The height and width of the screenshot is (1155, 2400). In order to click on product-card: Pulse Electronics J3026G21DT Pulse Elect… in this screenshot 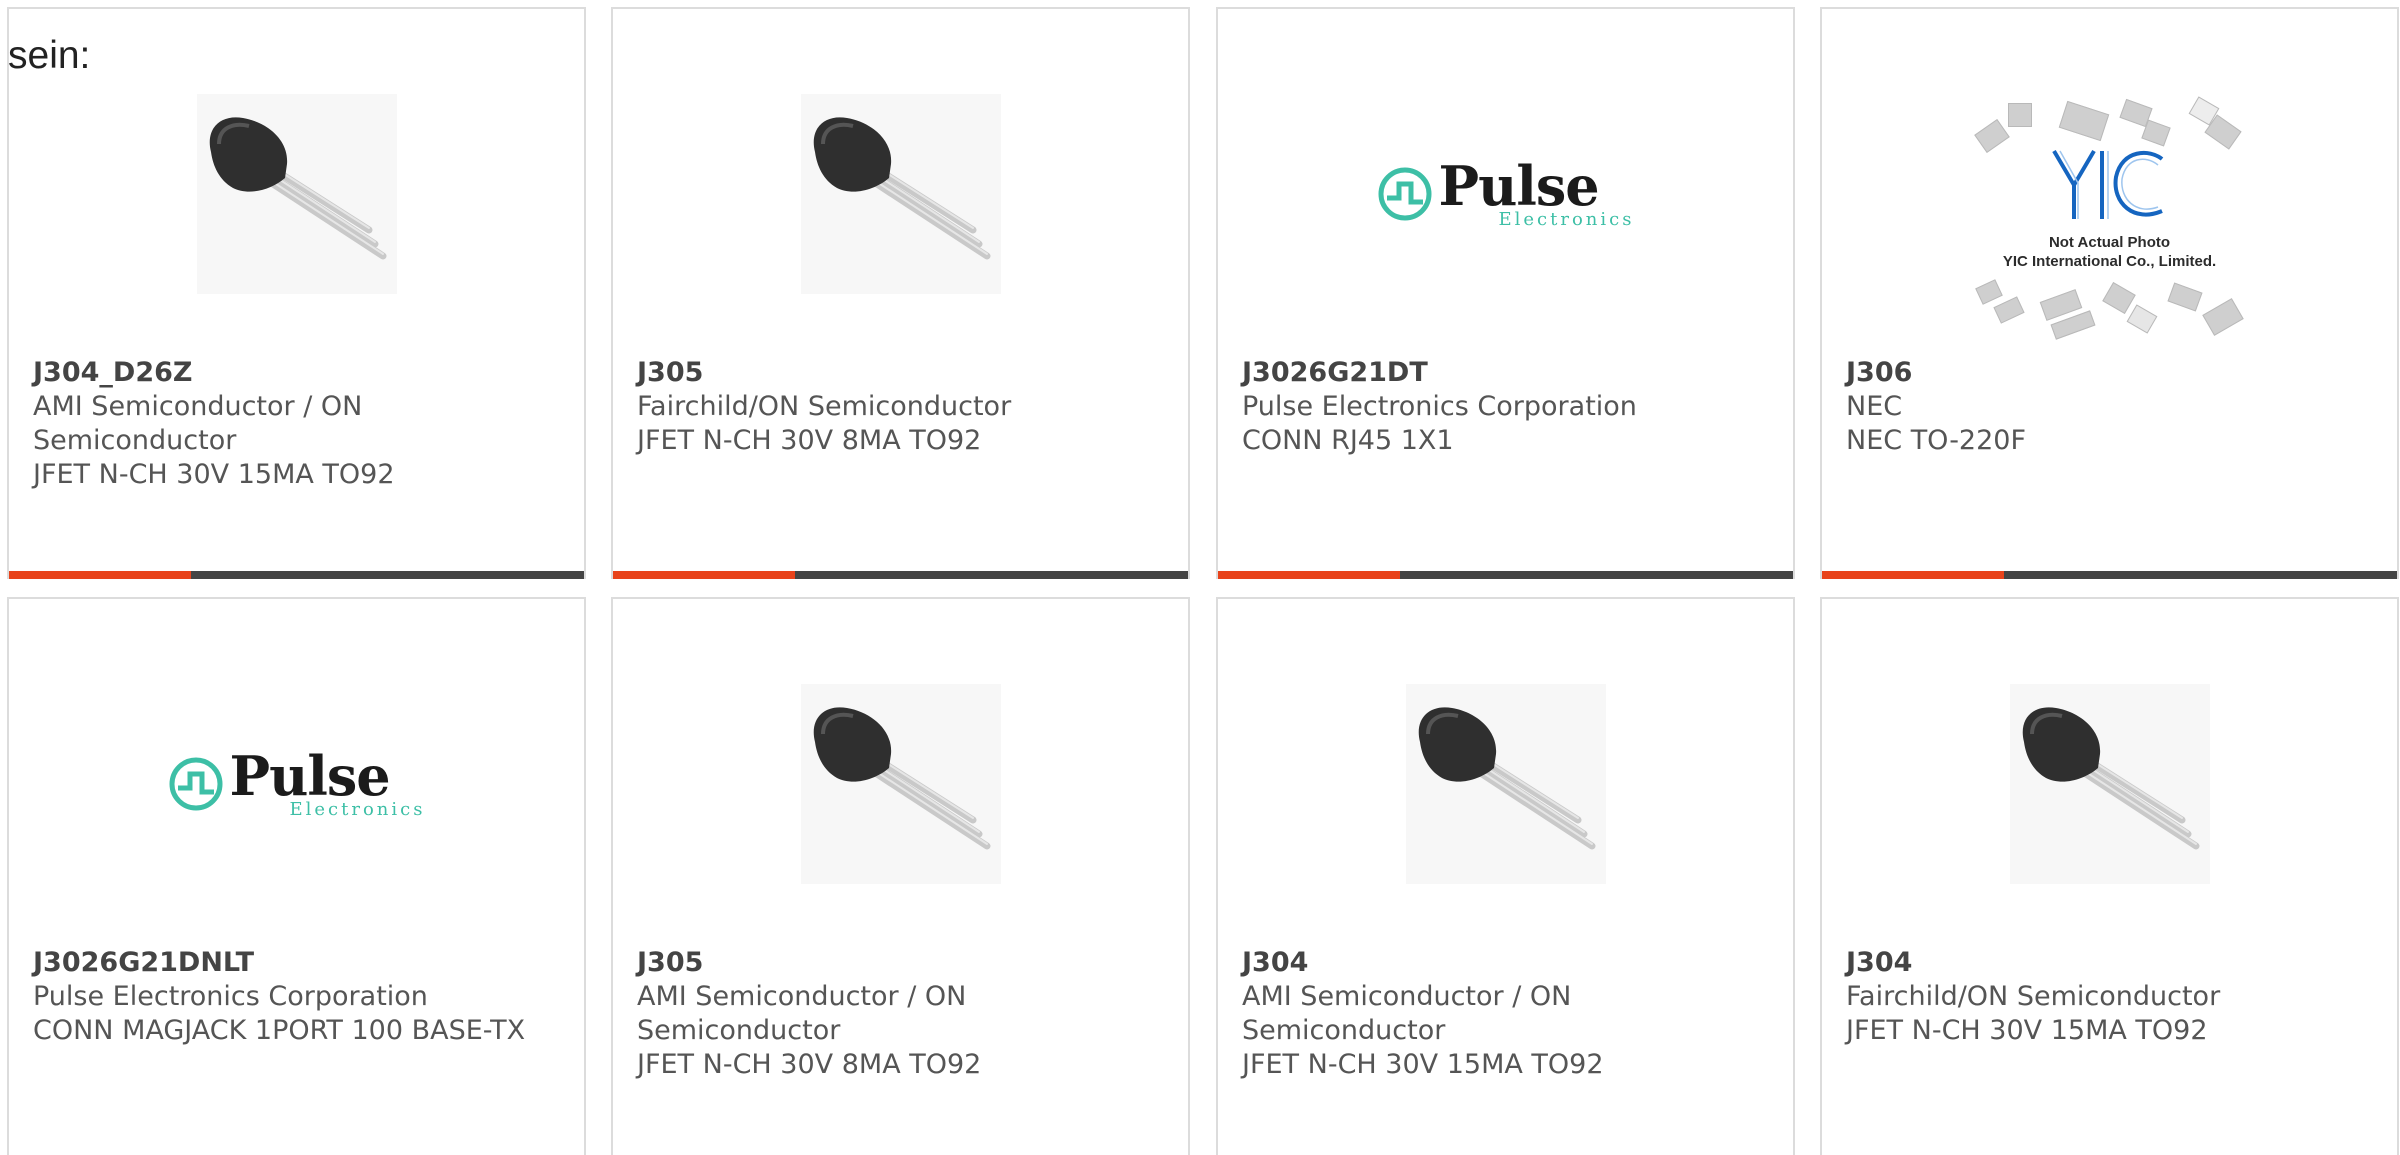, I will do `click(1505, 293)`.